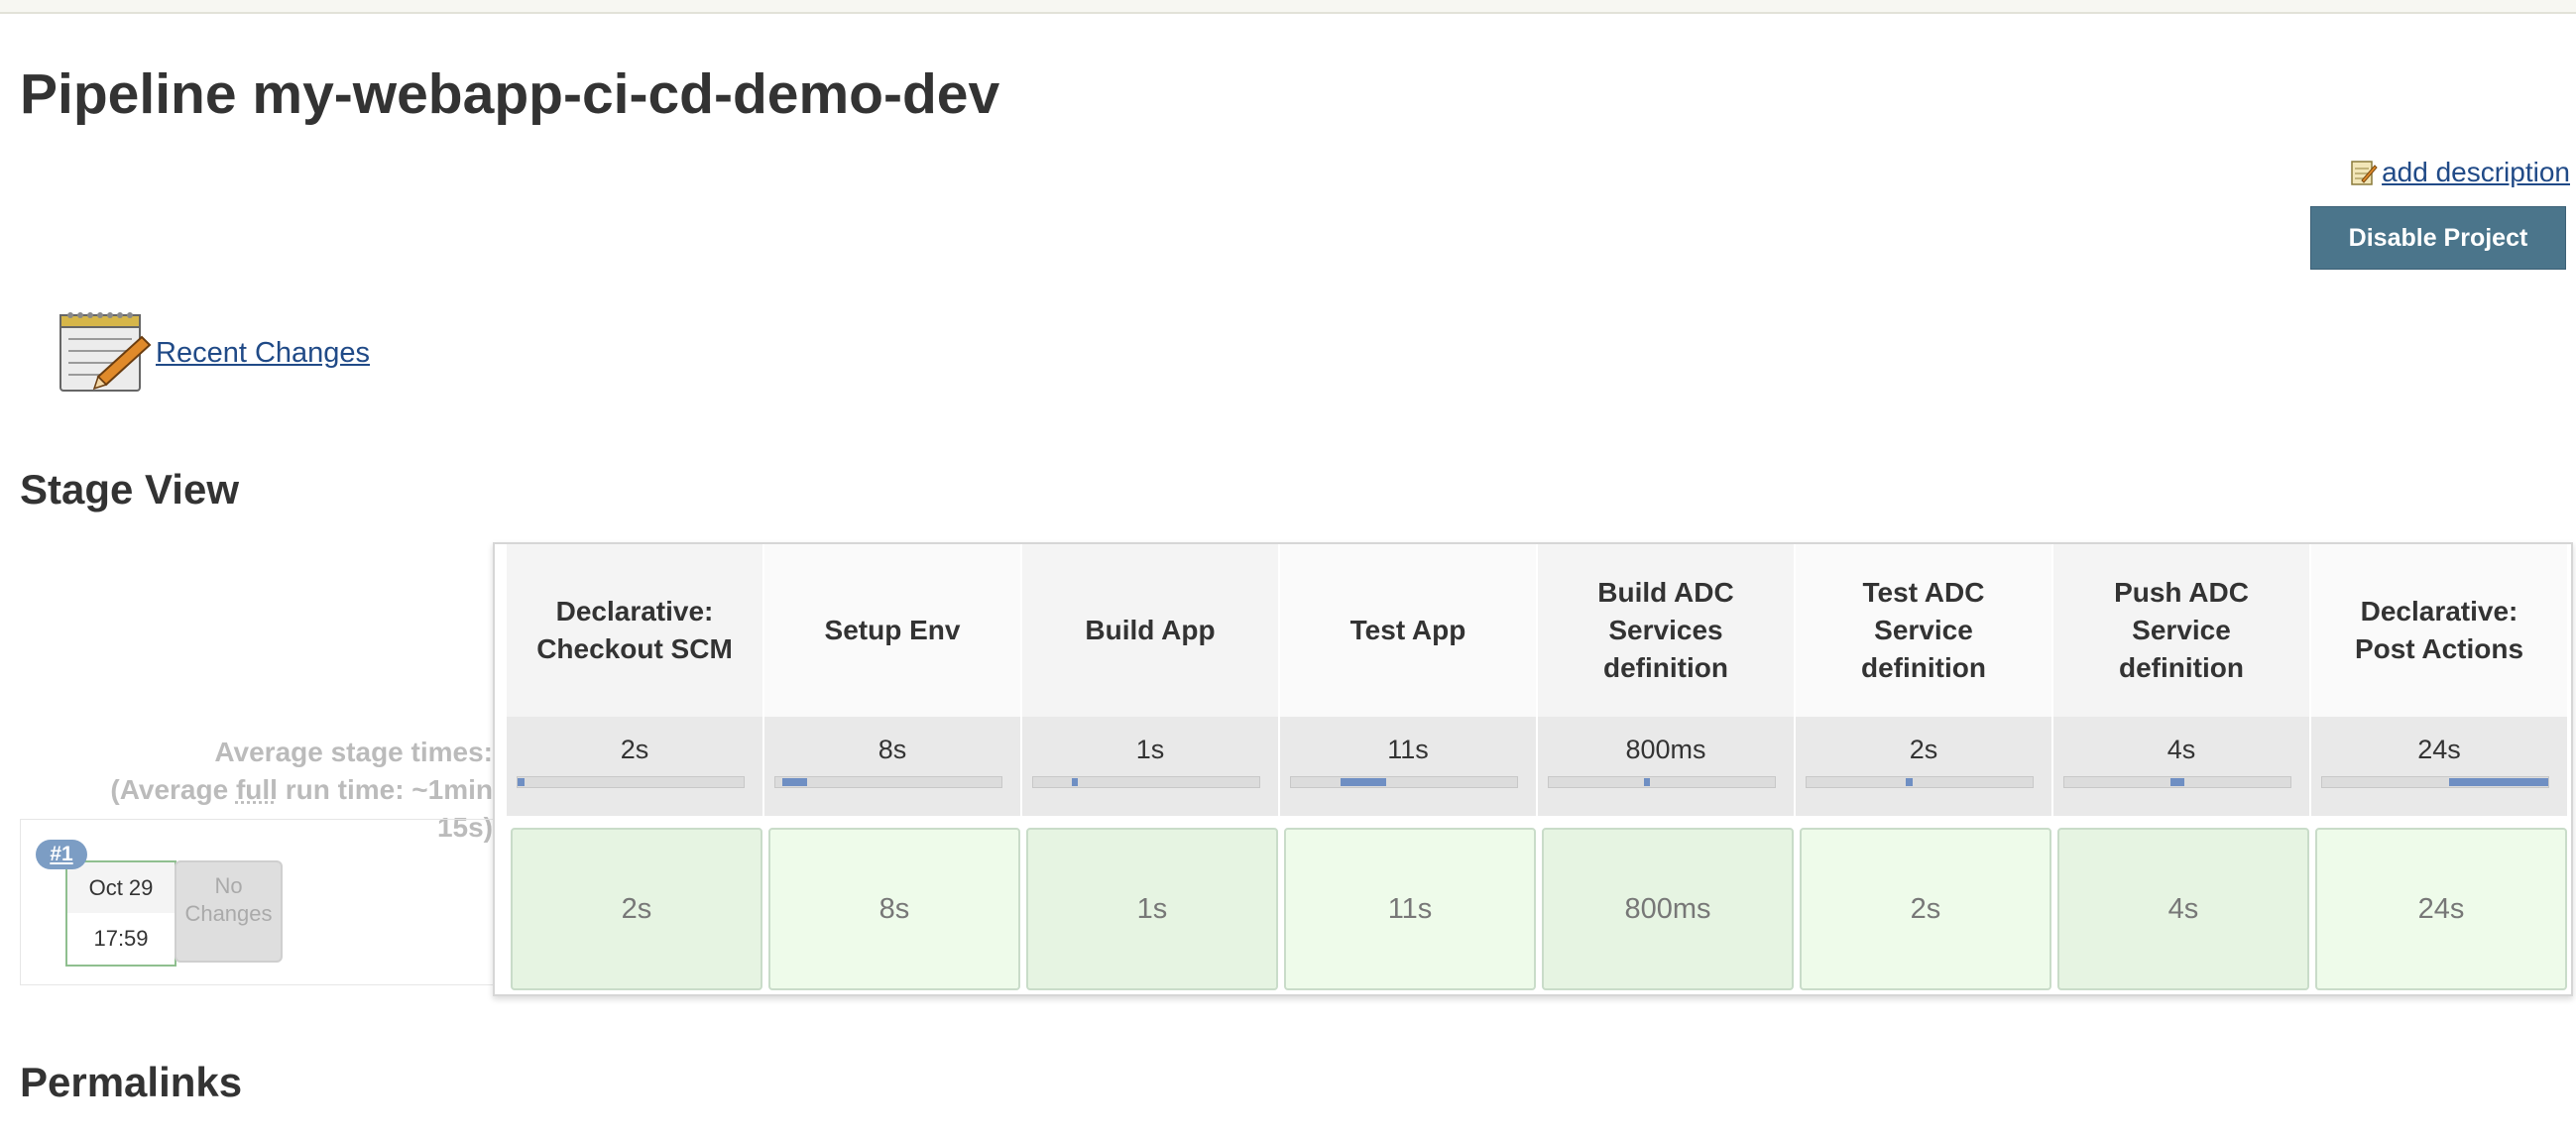 The height and width of the screenshot is (1140, 2576). What do you see at coordinates (1288, 7) in the screenshot?
I see `top-bar` at bounding box center [1288, 7].